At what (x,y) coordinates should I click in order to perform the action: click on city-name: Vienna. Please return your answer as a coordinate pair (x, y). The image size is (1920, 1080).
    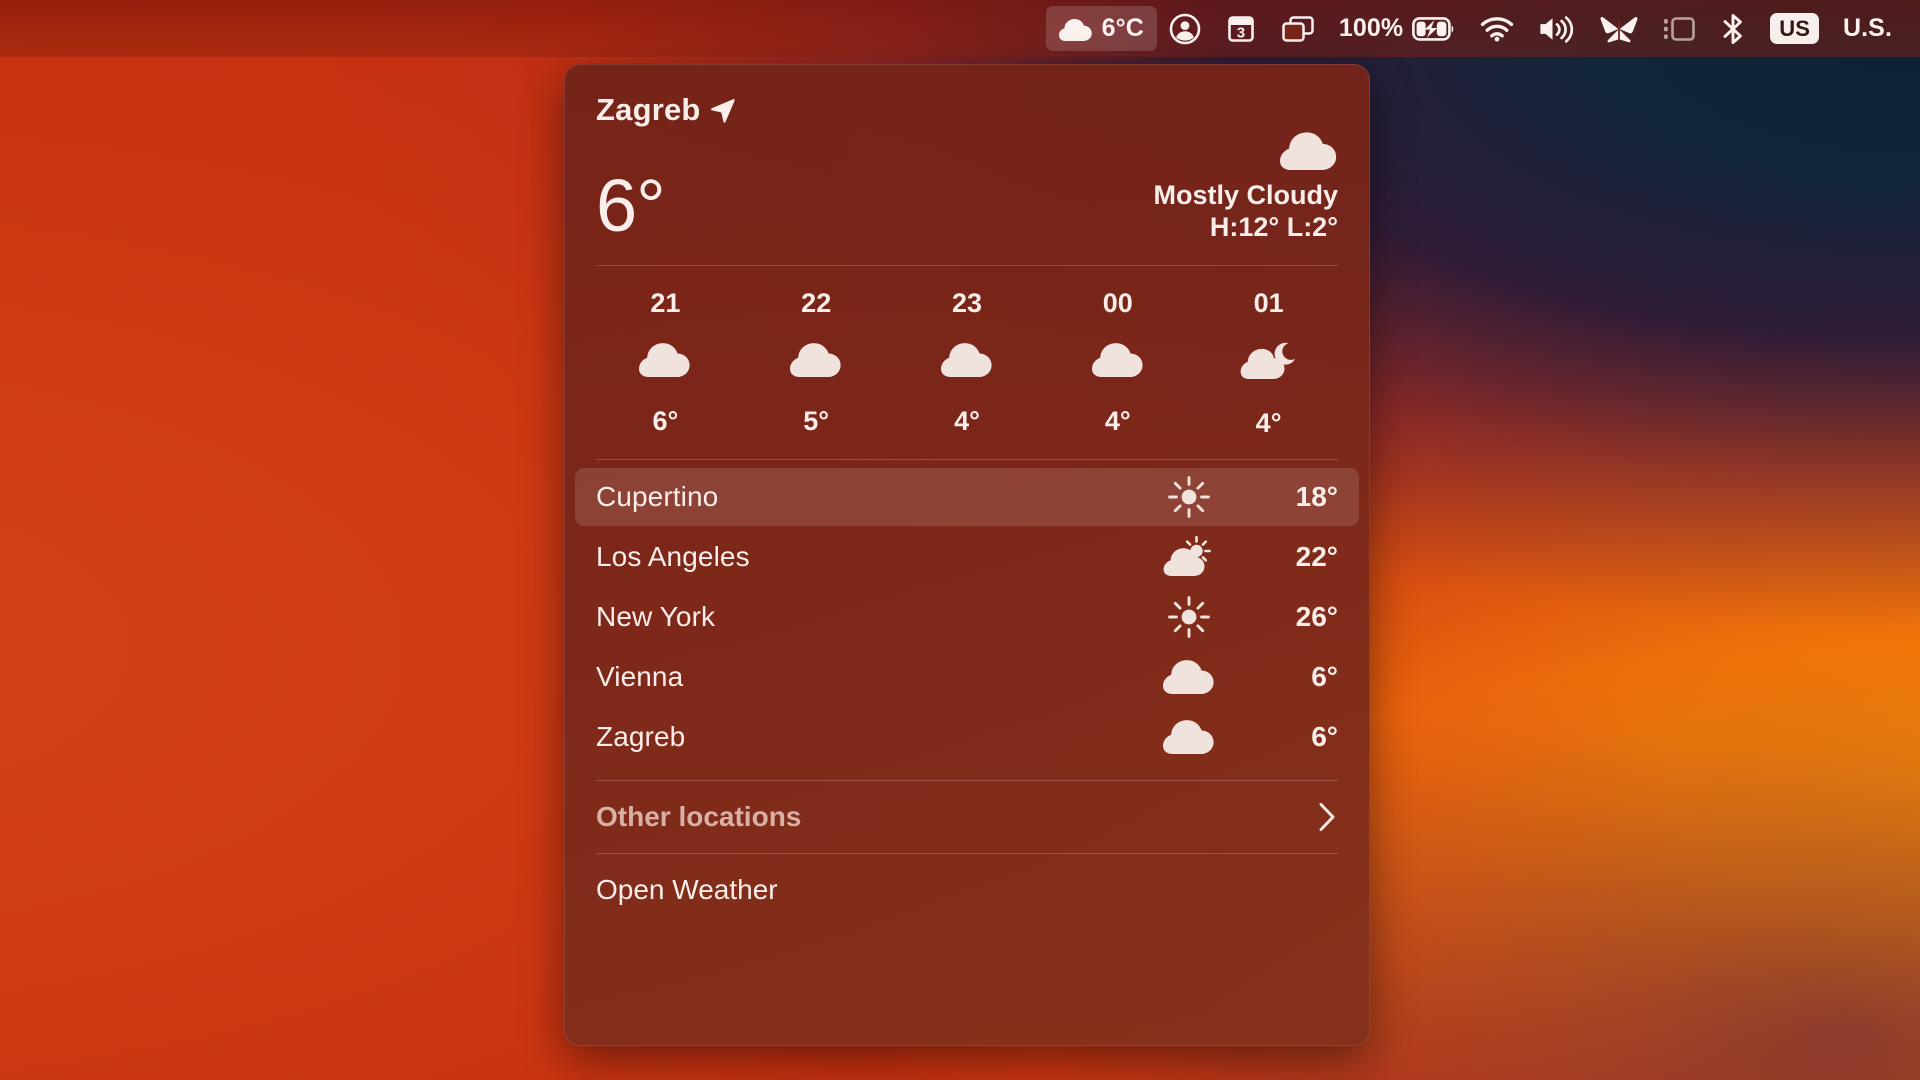
    Looking at the image, I should click on (640, 676).